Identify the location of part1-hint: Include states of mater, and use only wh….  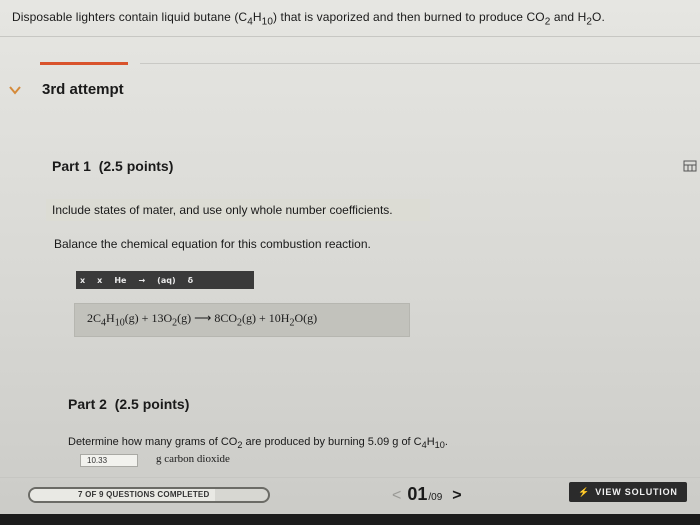
(238, 210).